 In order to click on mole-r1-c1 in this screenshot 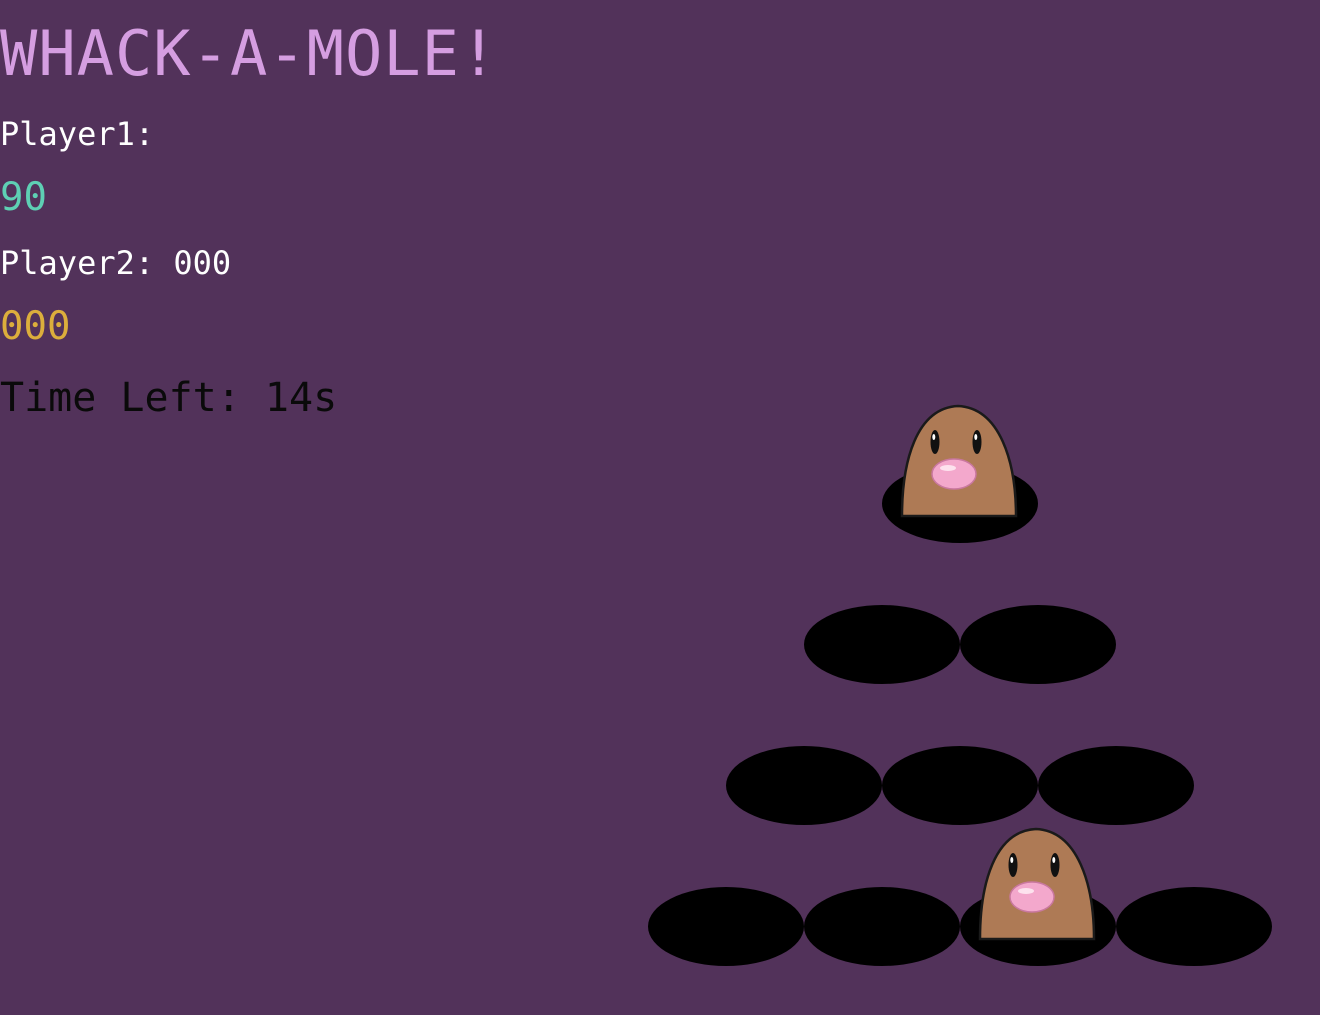, I will do `click(960, 464)`.